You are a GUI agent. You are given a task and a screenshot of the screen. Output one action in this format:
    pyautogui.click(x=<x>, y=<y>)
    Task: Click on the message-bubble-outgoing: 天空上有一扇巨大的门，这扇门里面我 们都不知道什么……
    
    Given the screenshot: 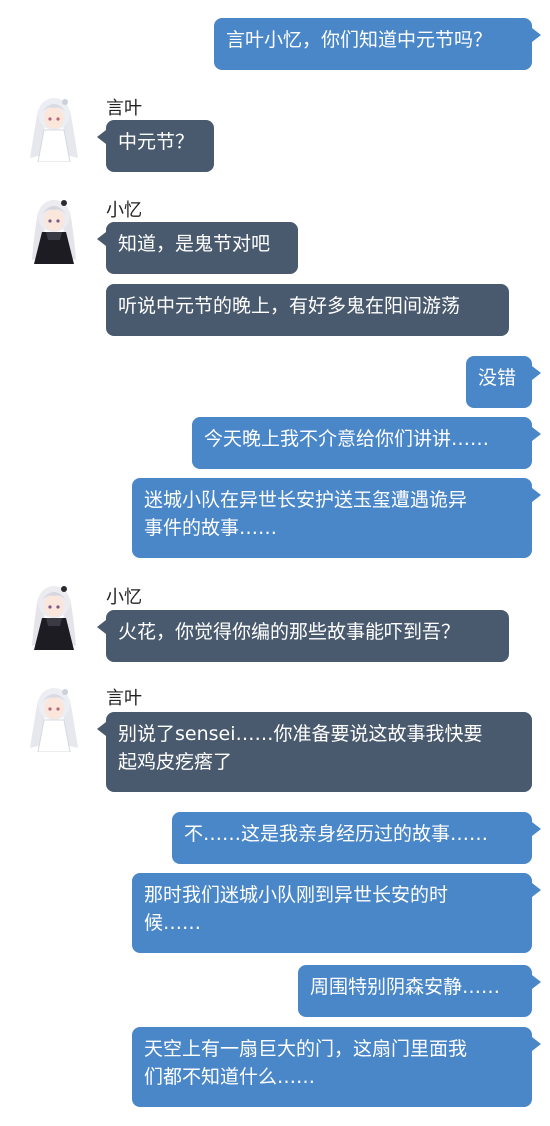 What is the action you would take?
    pyautogui.click(x=332, y=1067)
    